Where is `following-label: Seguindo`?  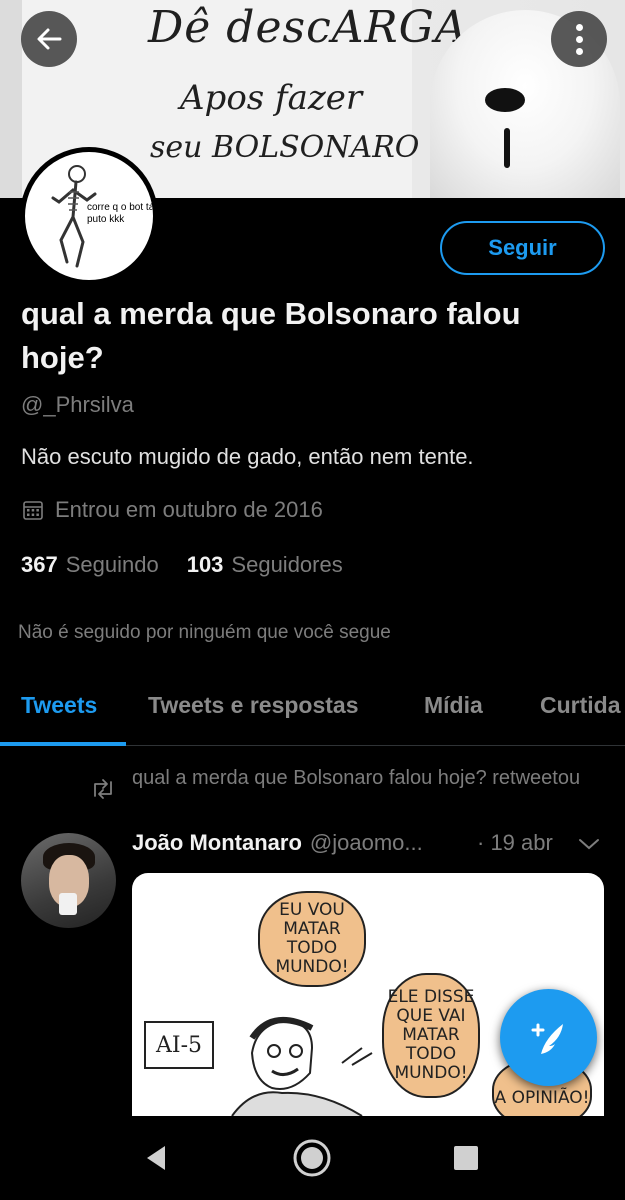 following-label: Seguindo is located at coordinates (112, 564).